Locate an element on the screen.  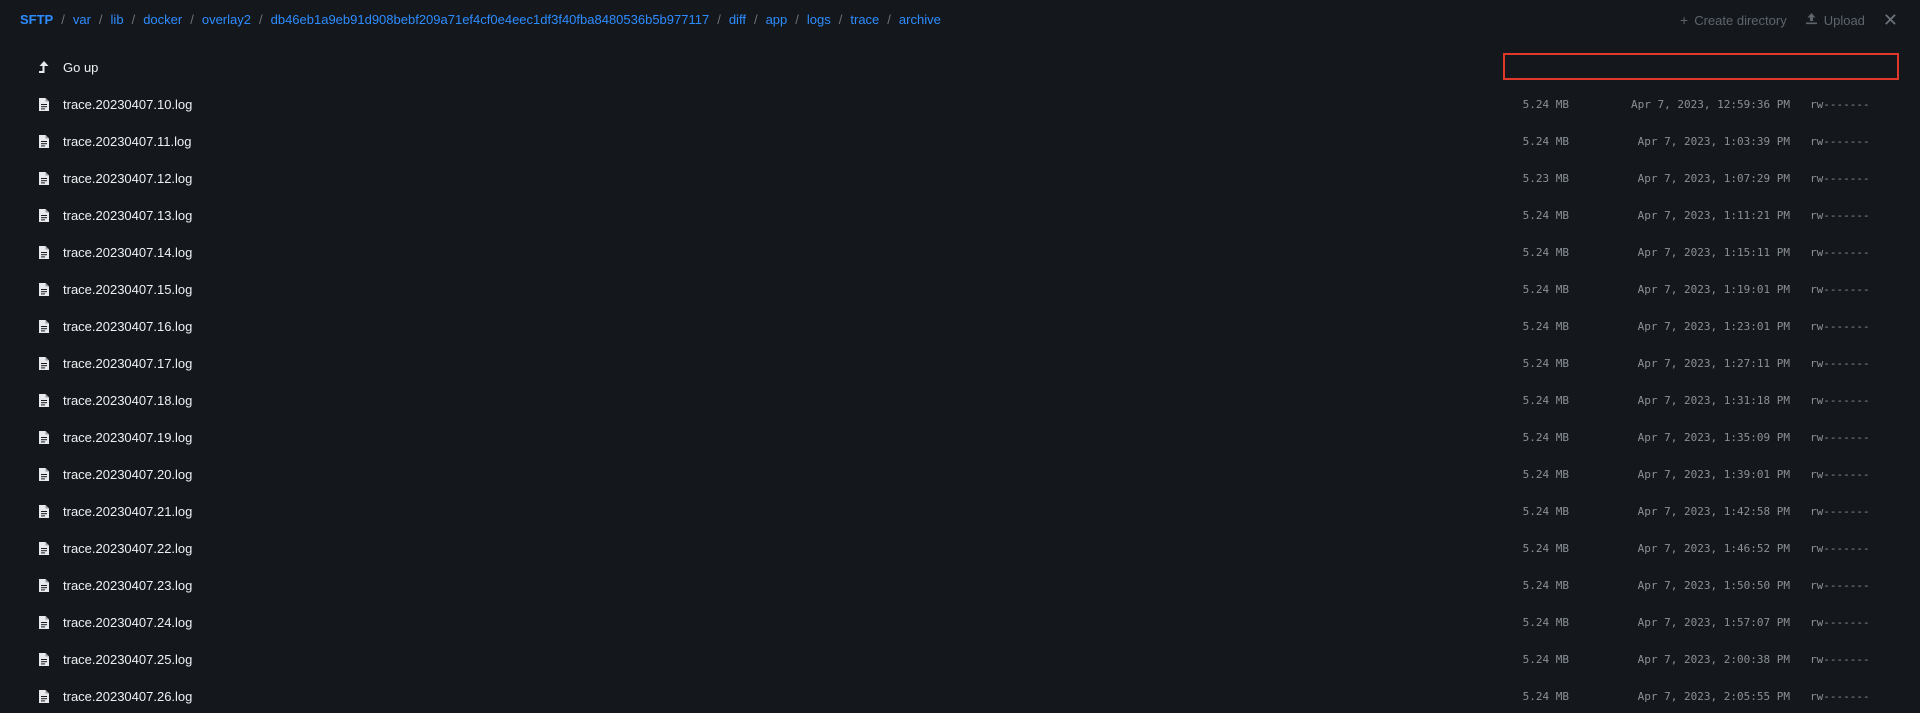
breadcrumb-item: docker is located at coordinates (162, 19).